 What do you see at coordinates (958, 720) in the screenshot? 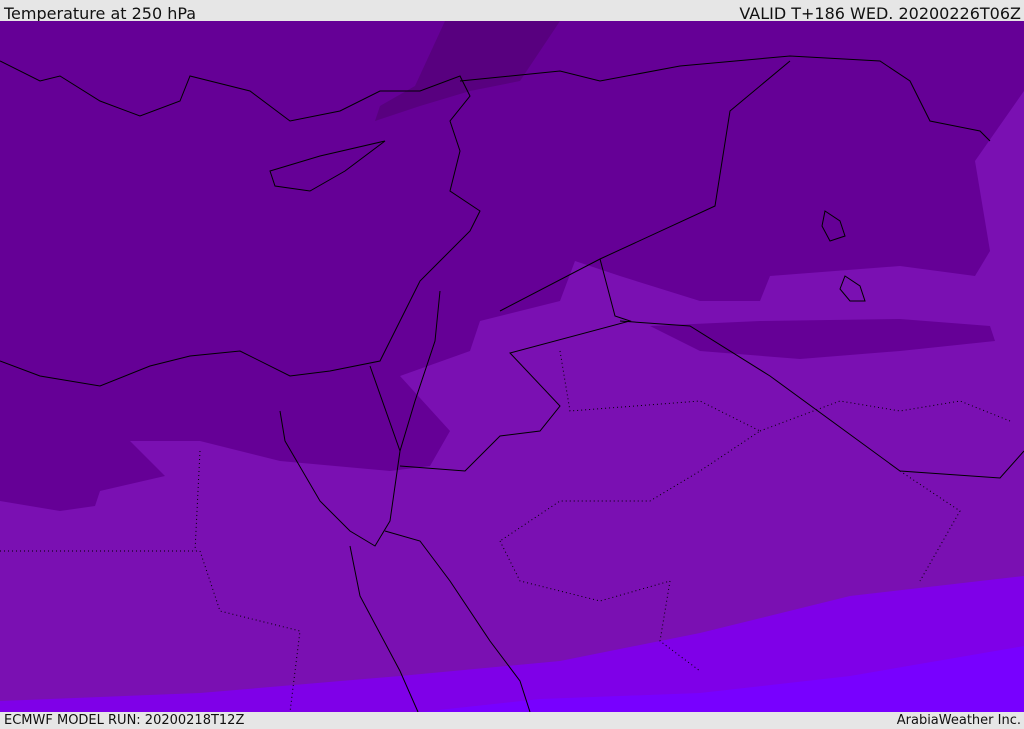
I see `credit: ArabiaWeather Inc.` at bounding box center [958, 720].